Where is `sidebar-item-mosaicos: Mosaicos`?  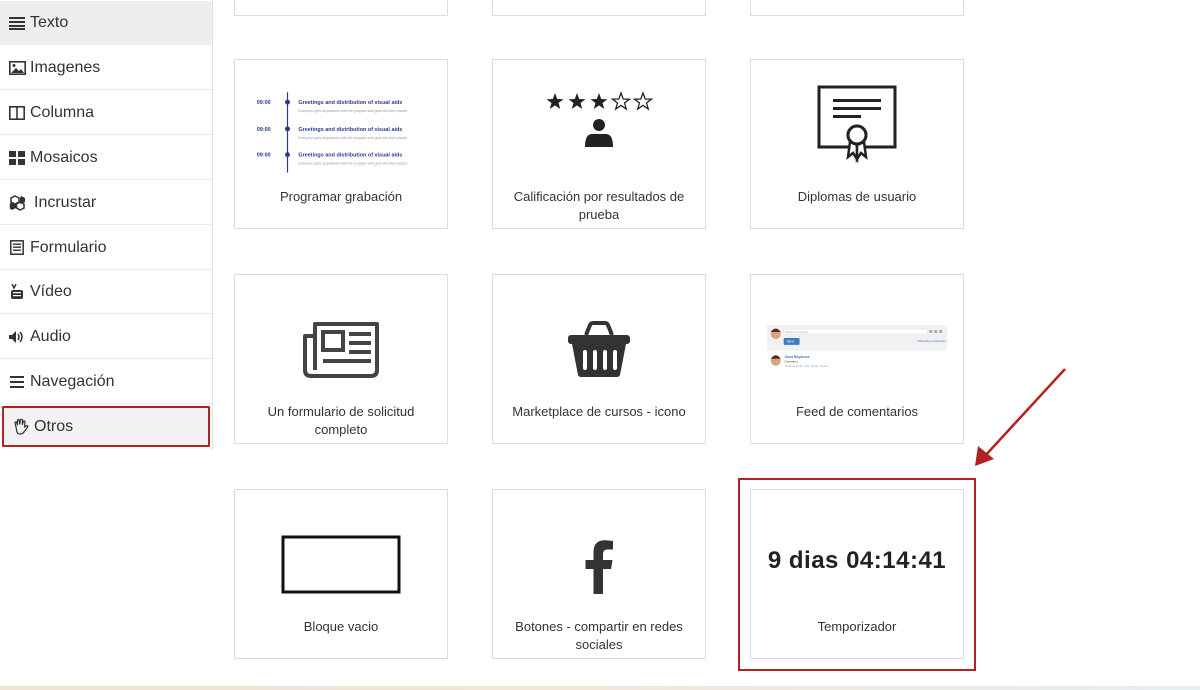 sidebar-item-mosaicos: Mosaicos is located at coordinates (106, 158).